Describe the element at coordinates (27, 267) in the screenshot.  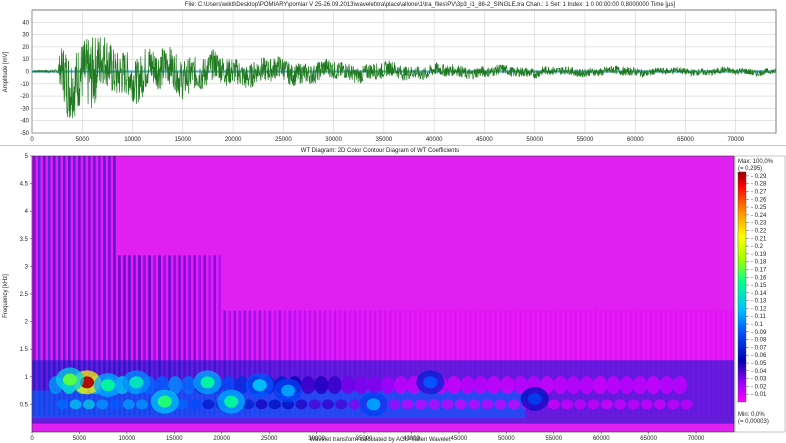
I see `wavelet-y-tick-label: 3` at that location.